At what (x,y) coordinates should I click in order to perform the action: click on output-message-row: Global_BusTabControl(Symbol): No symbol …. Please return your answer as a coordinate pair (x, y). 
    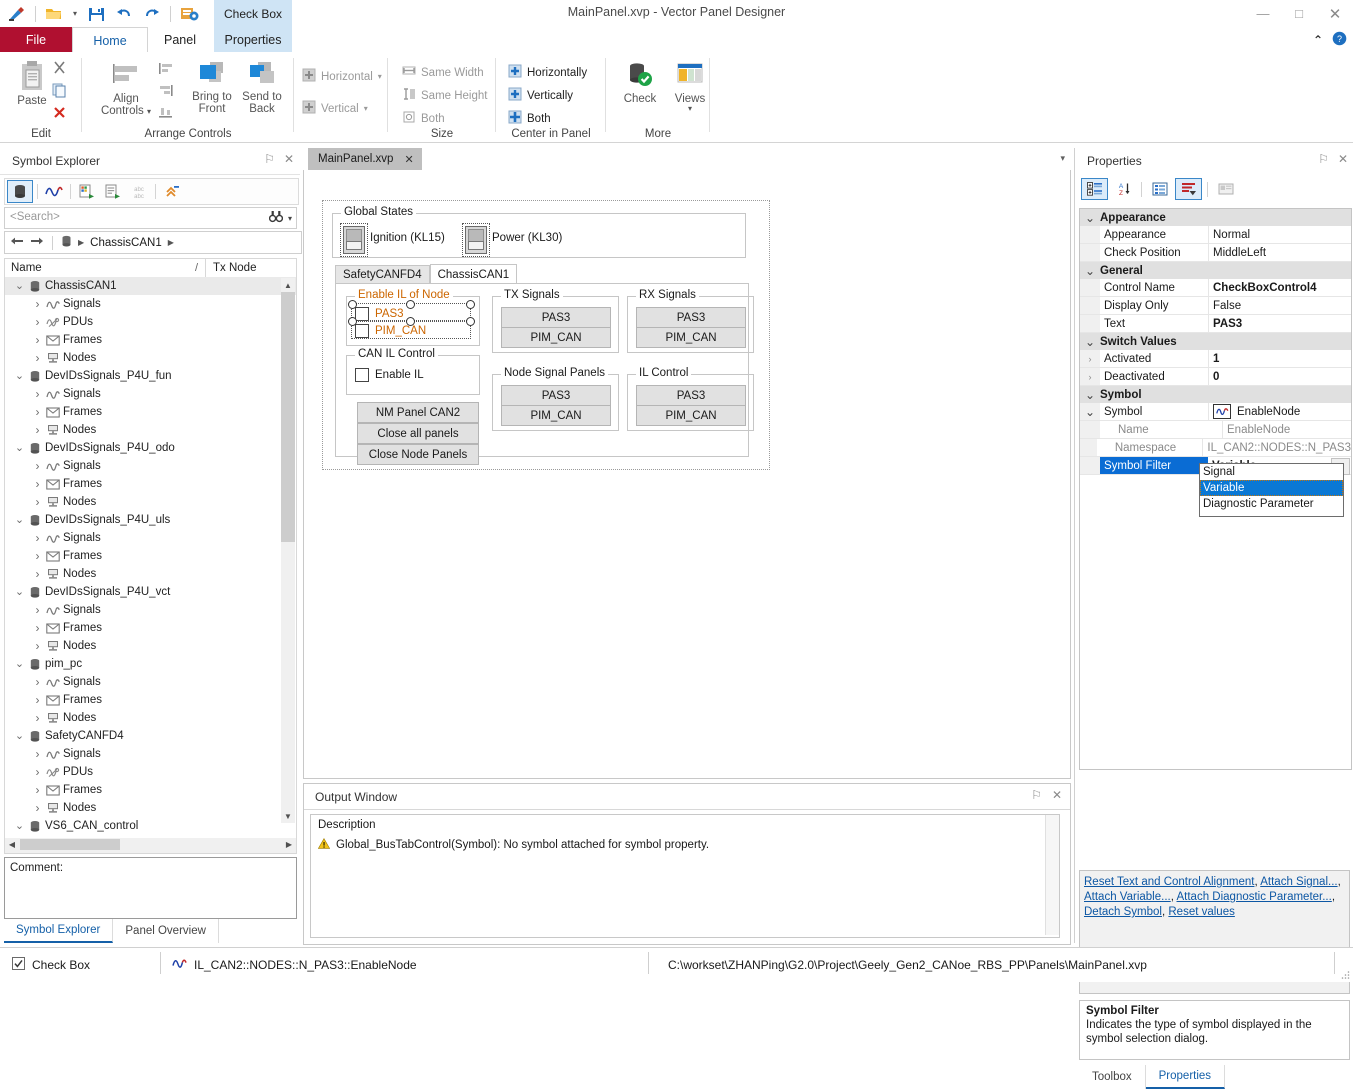
    Looking at the image, I should click on (513, 844).